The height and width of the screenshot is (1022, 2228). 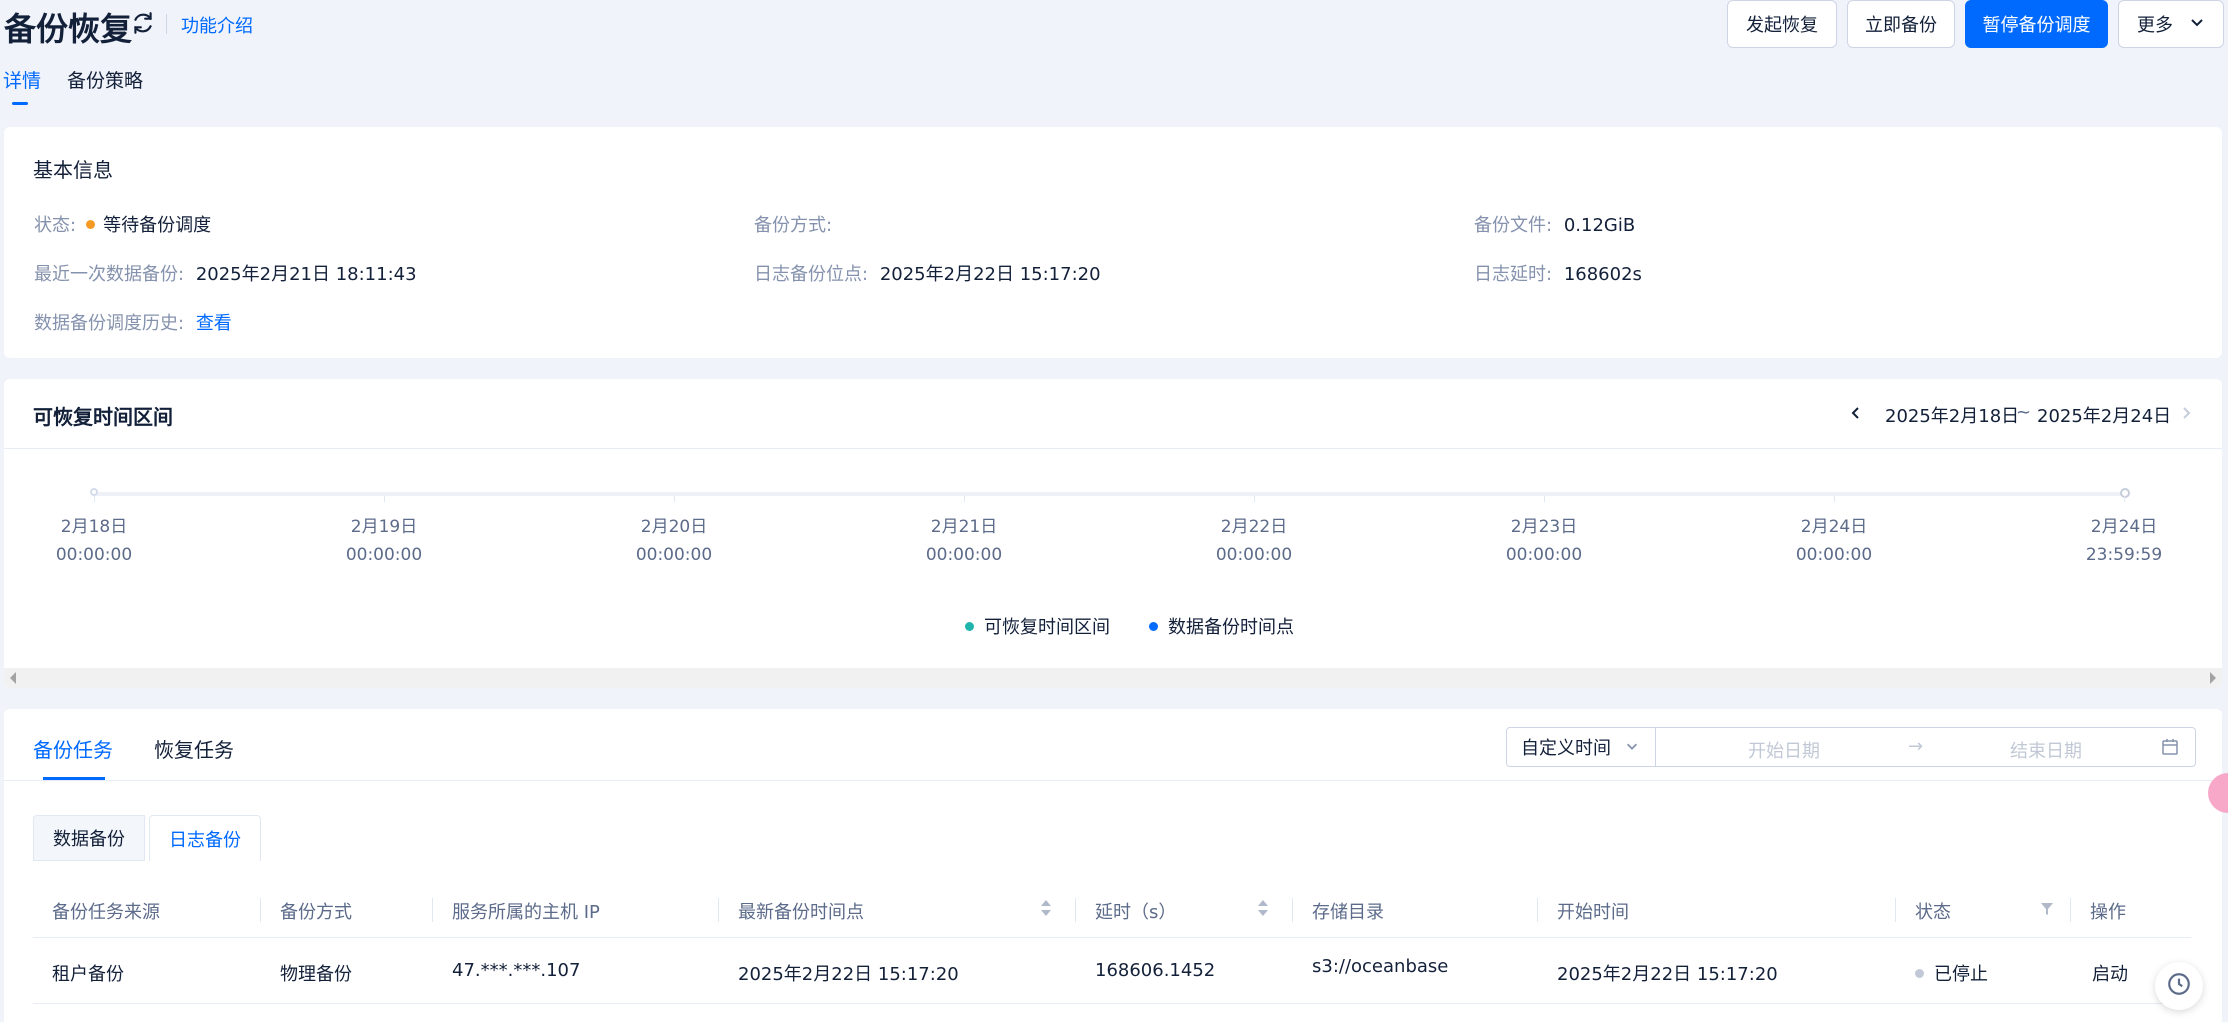 What do you see at coordinates (2155, 25) in the screenshot?
I see `more-label: 更多` at bounding box center [2155, 25].